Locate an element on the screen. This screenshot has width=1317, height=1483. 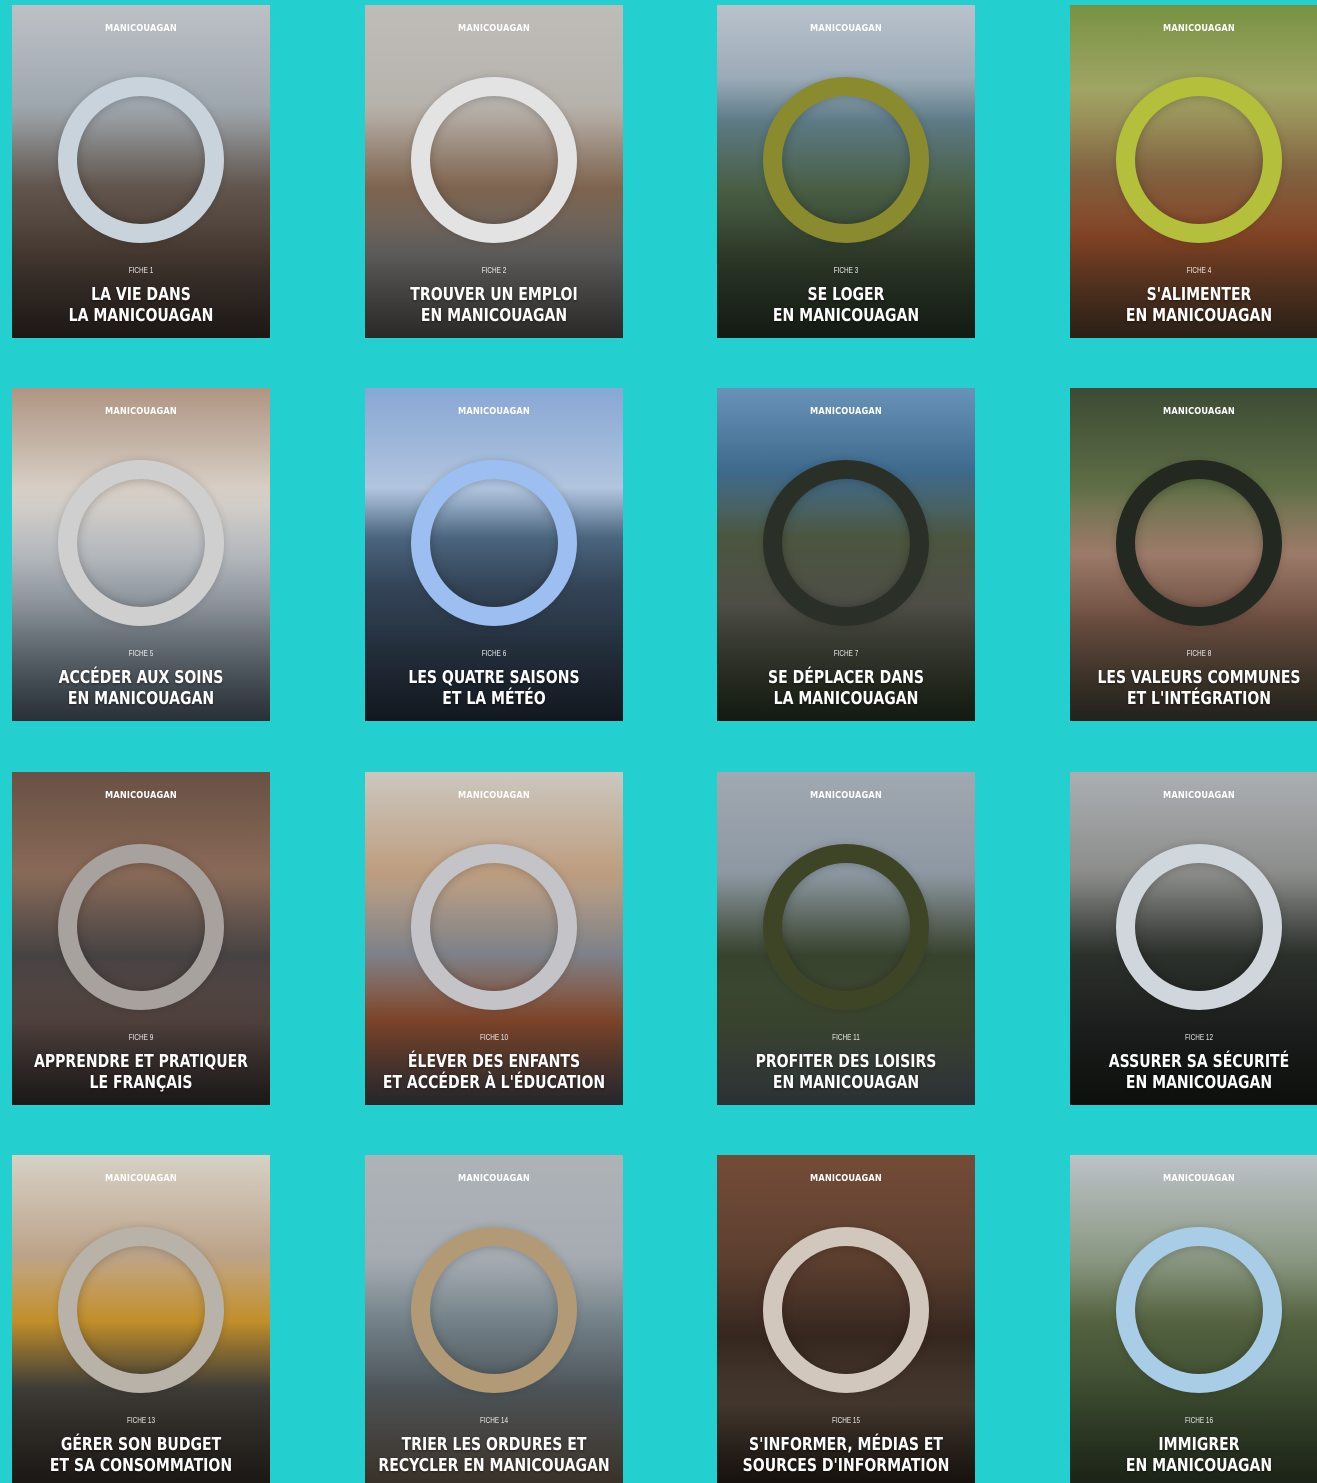
card-title: SE LOGER EN MANICOUAGAN is located at coordinates (846, 305).